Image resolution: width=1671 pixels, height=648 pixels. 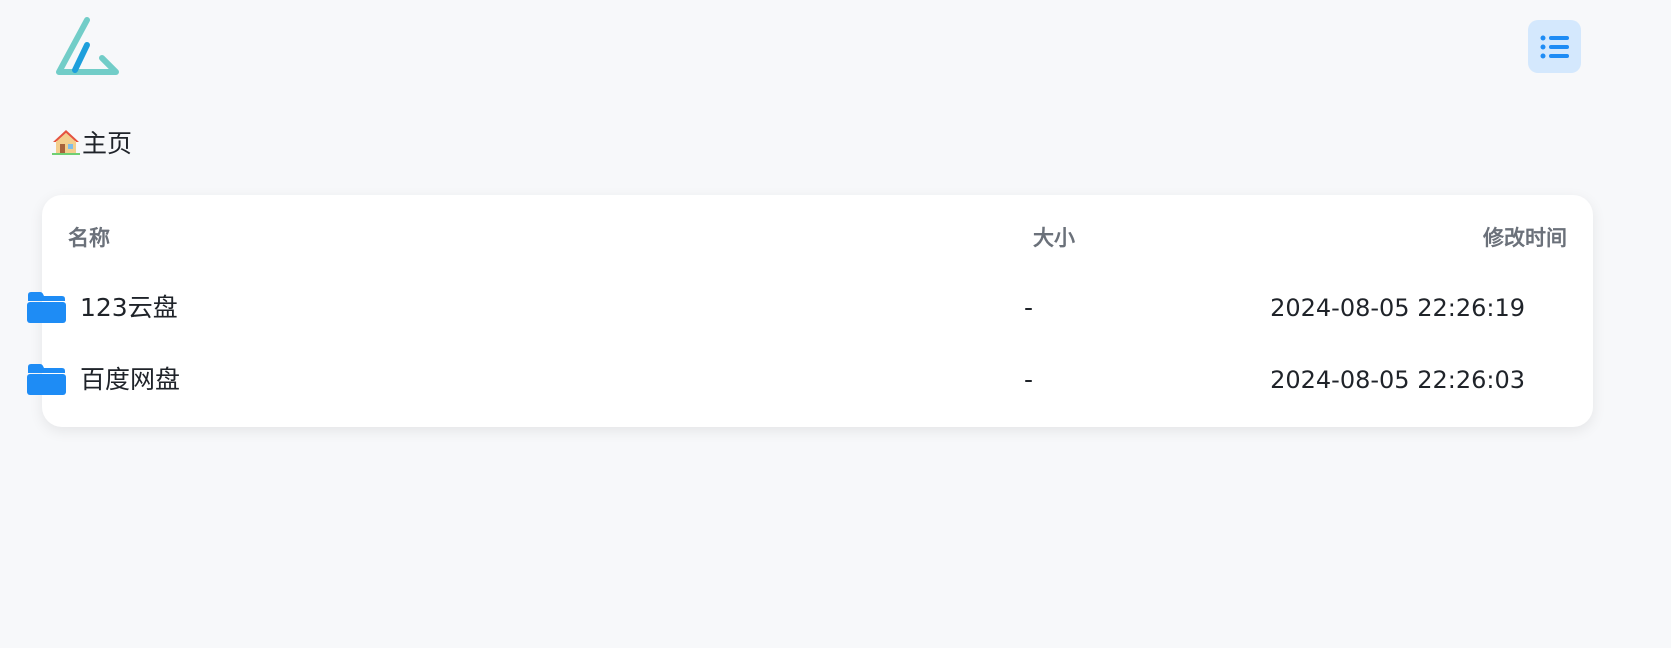 I want to click on header, so click(x=835, y=47).